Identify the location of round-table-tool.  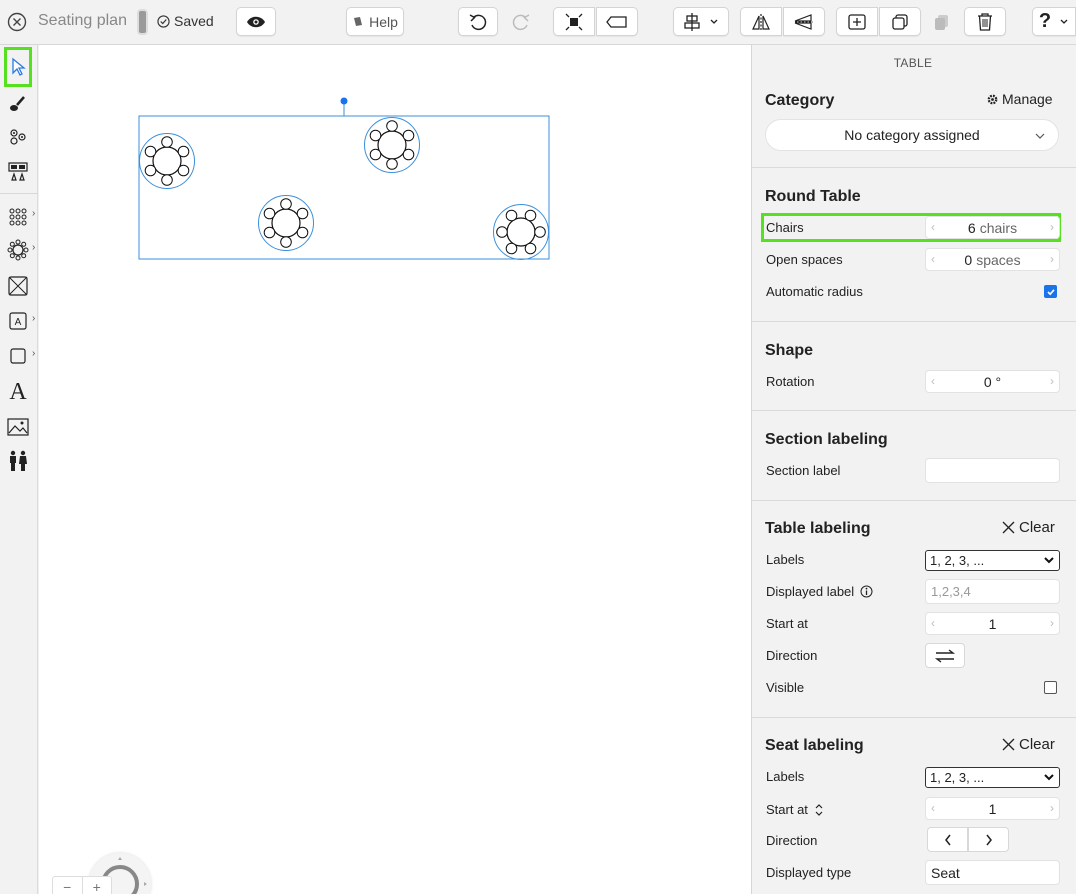
(18, 250).